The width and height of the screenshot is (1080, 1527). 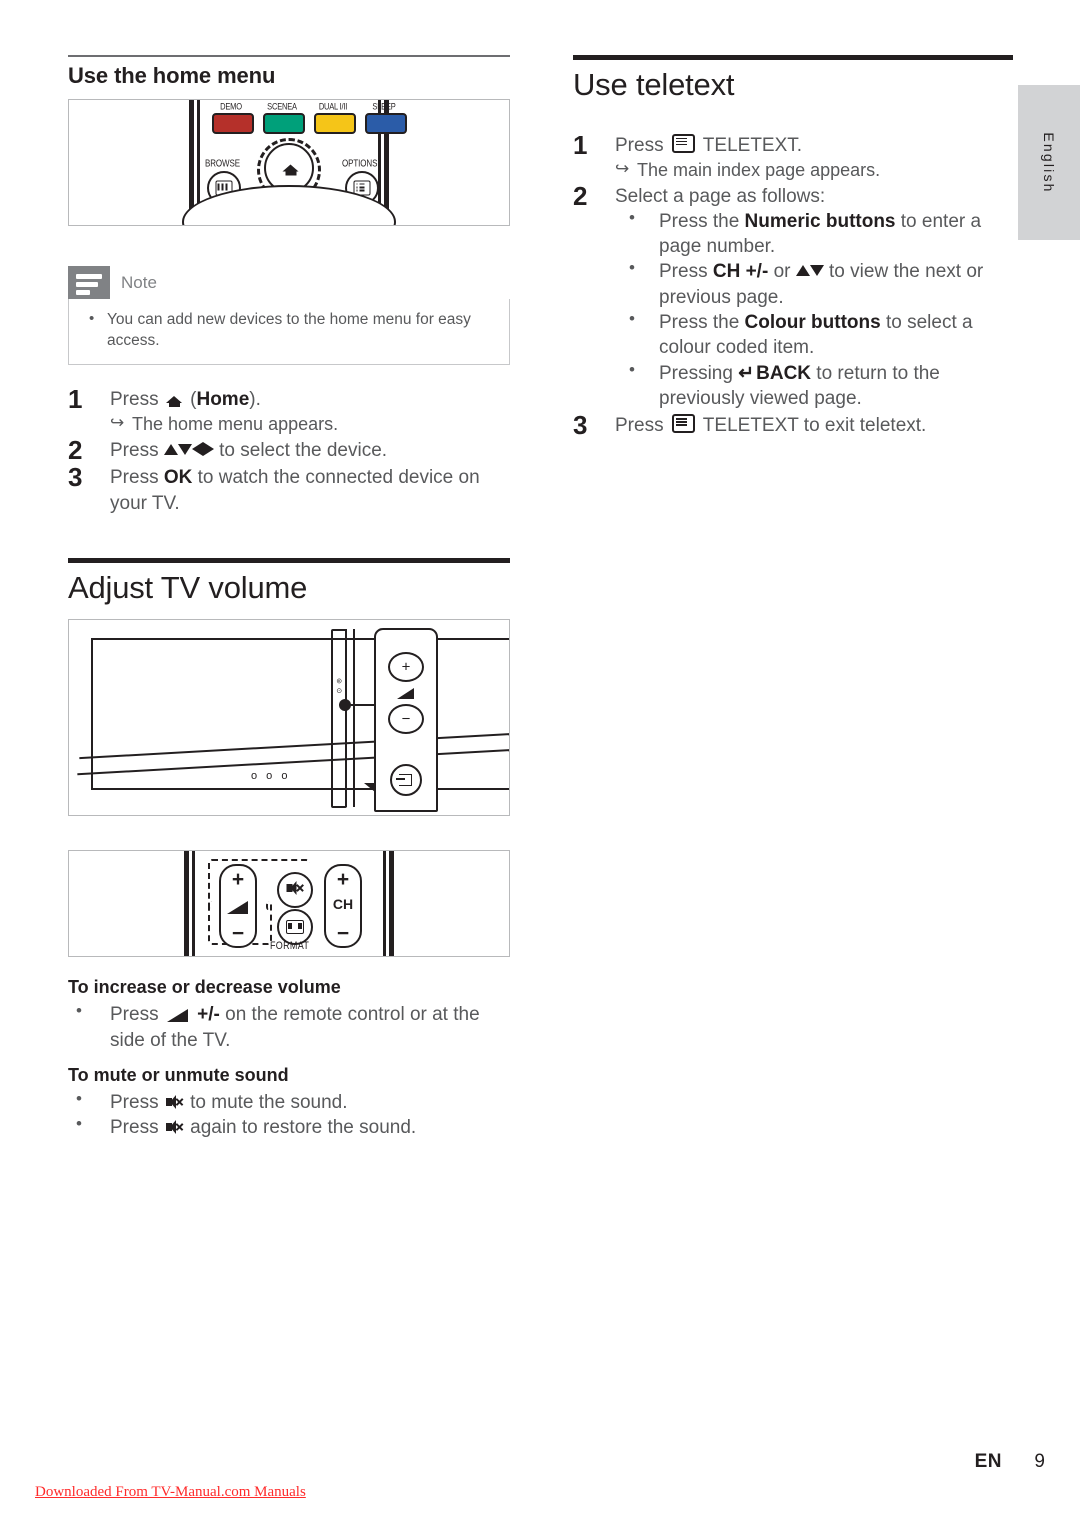 I want to click on tv-volume-up-button: +, so click(x=406, y=667).